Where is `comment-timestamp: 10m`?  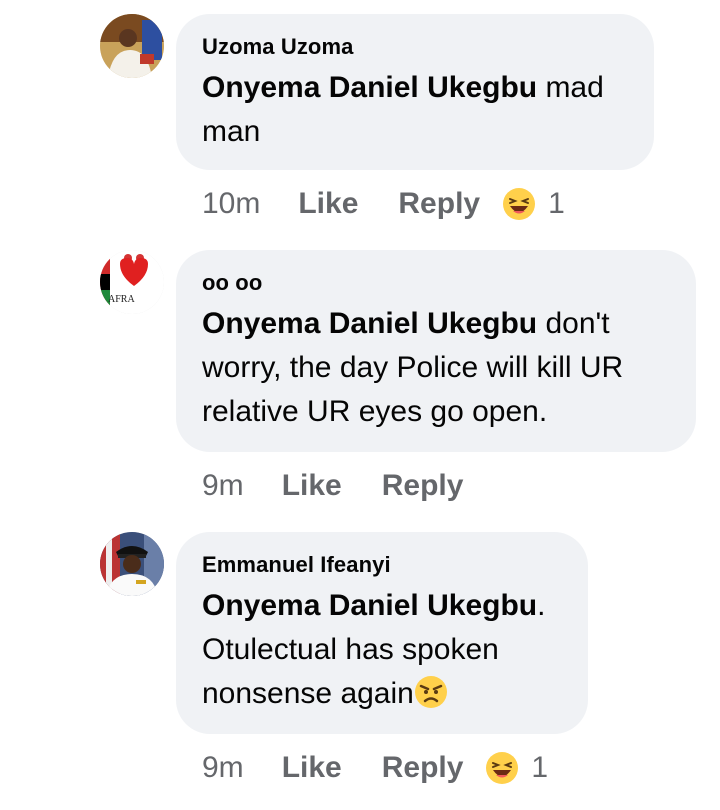 comment-timestamp: 10m is located at coordinates (231, 204).